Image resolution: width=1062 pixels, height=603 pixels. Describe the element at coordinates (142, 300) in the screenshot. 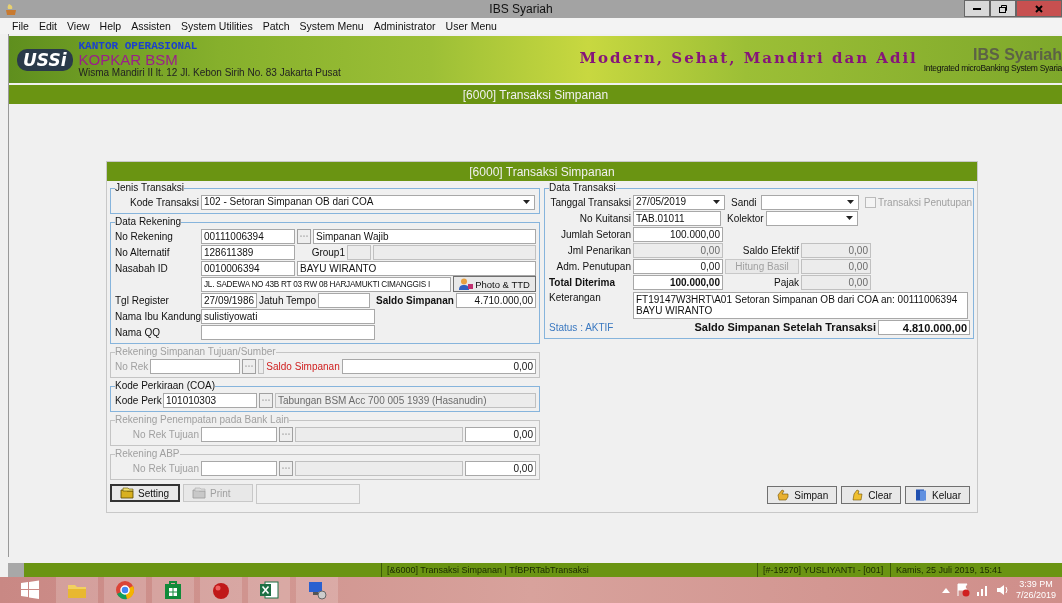

I see `field-label: Tgl Register` at that location.